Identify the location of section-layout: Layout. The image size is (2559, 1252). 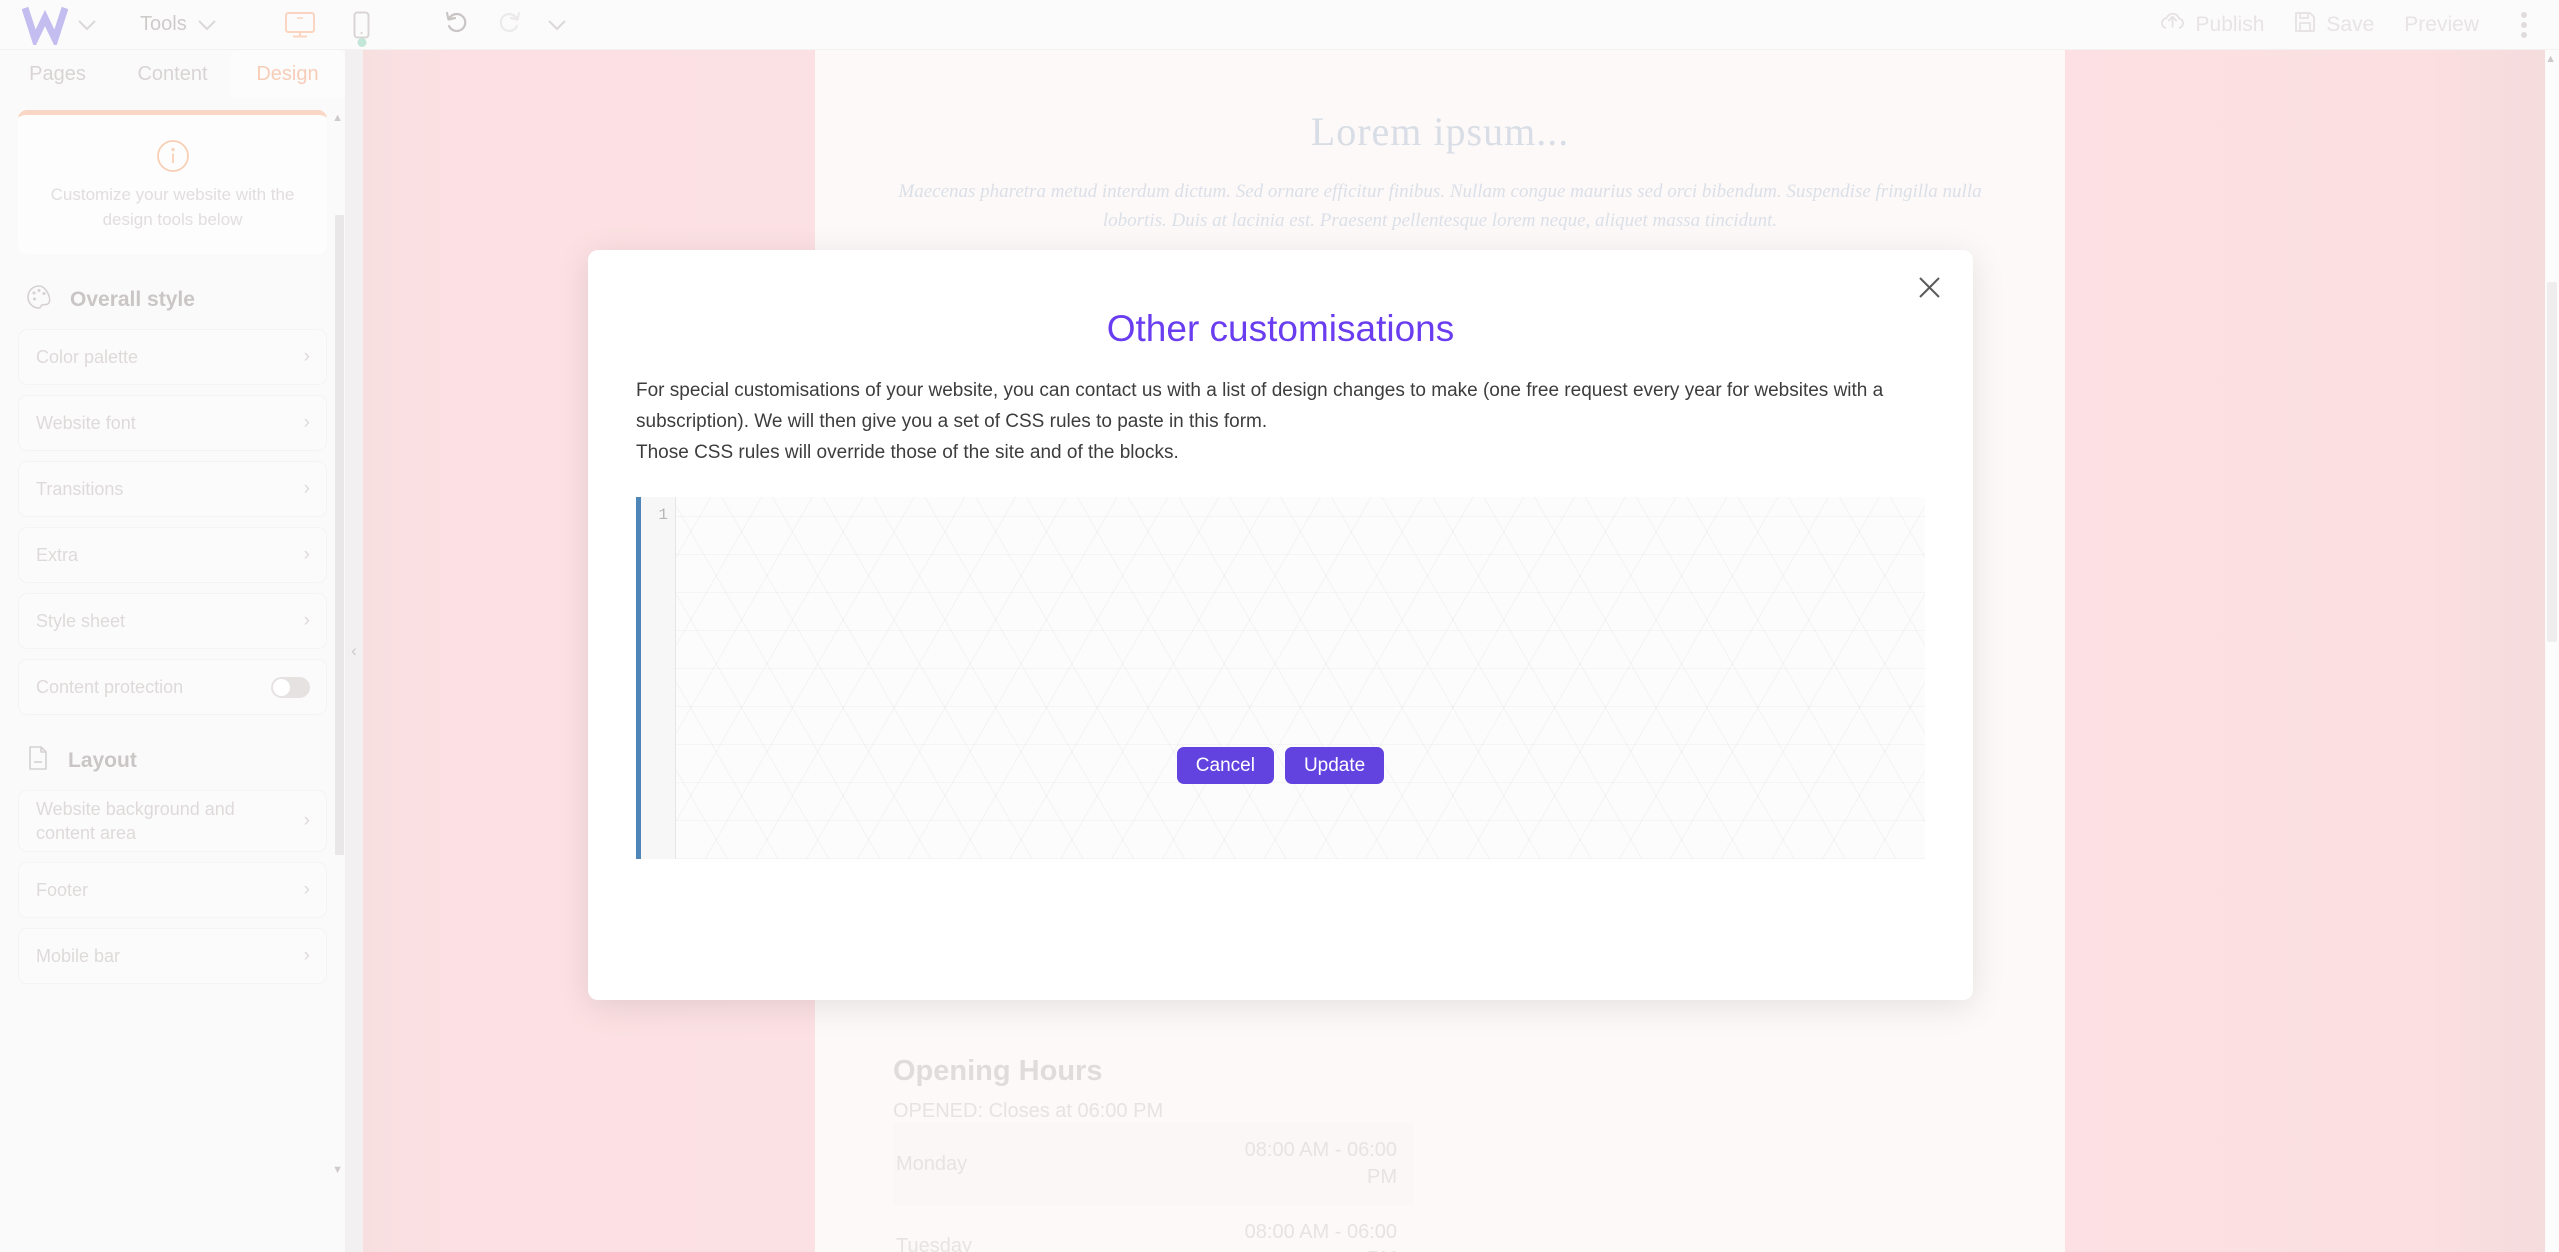
(172, 760).